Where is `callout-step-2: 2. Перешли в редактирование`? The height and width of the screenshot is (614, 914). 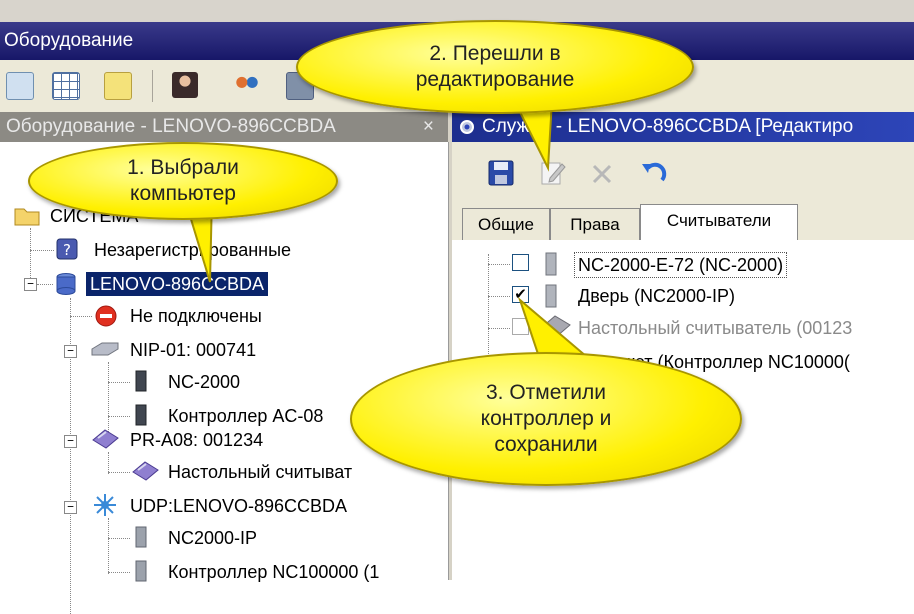
callout-step-2: 2. Перешли в редактирование is located at coordinates (495, 67).